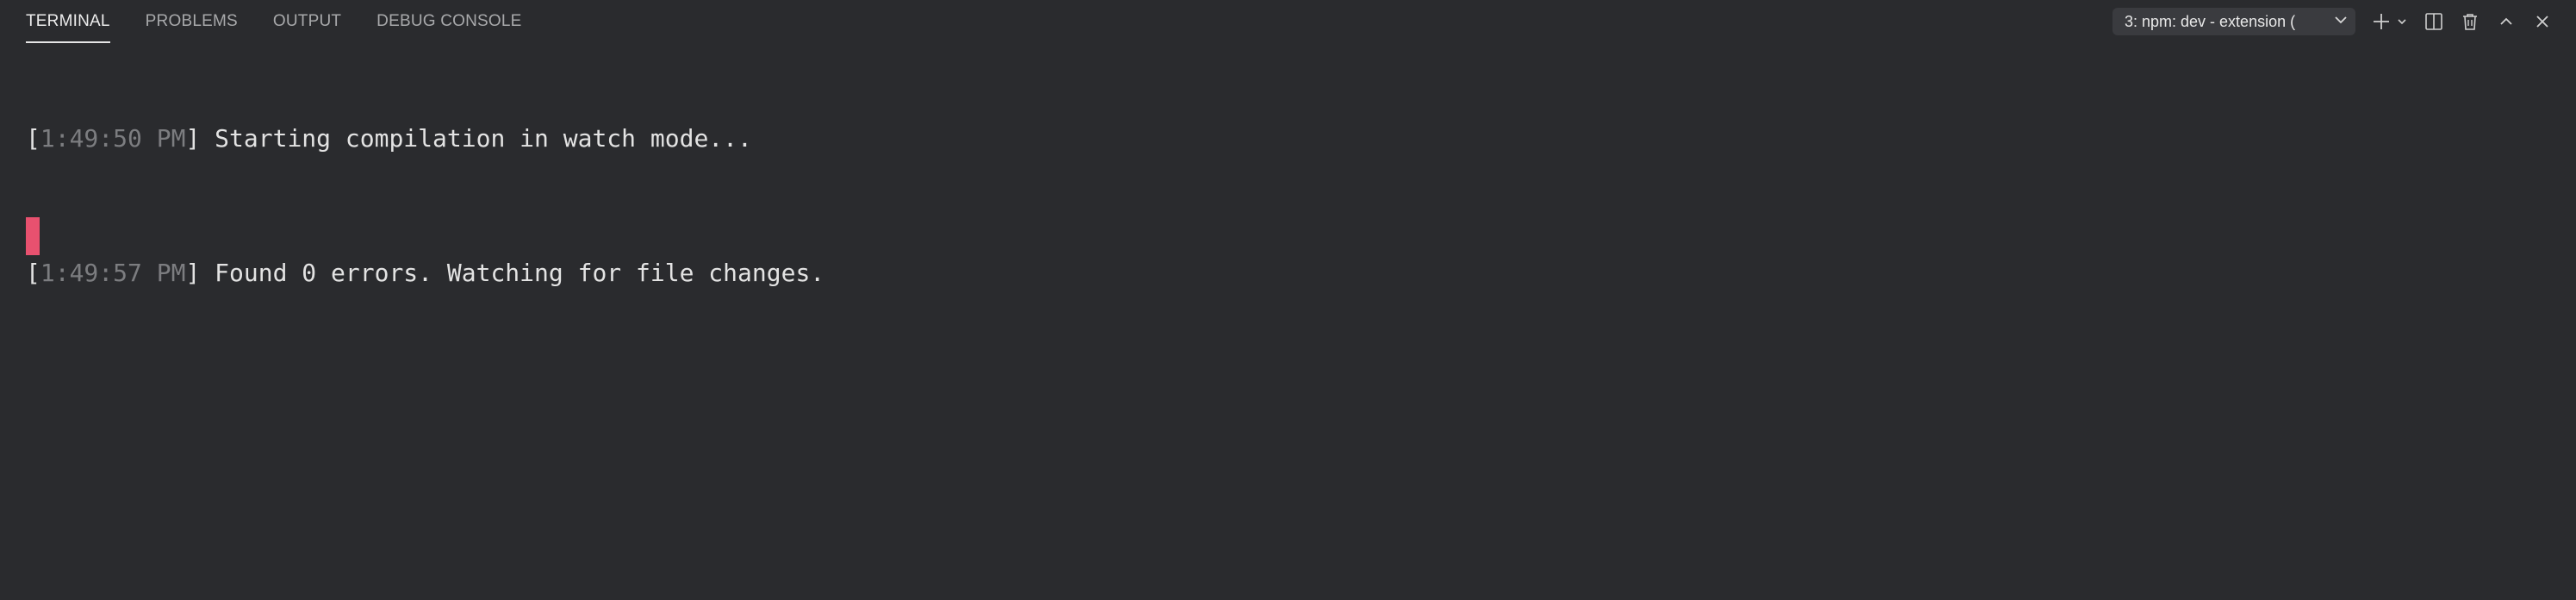 The width and height of the screenshot is (2576, 600). I want to click on close-icon, so click(2543, 21).